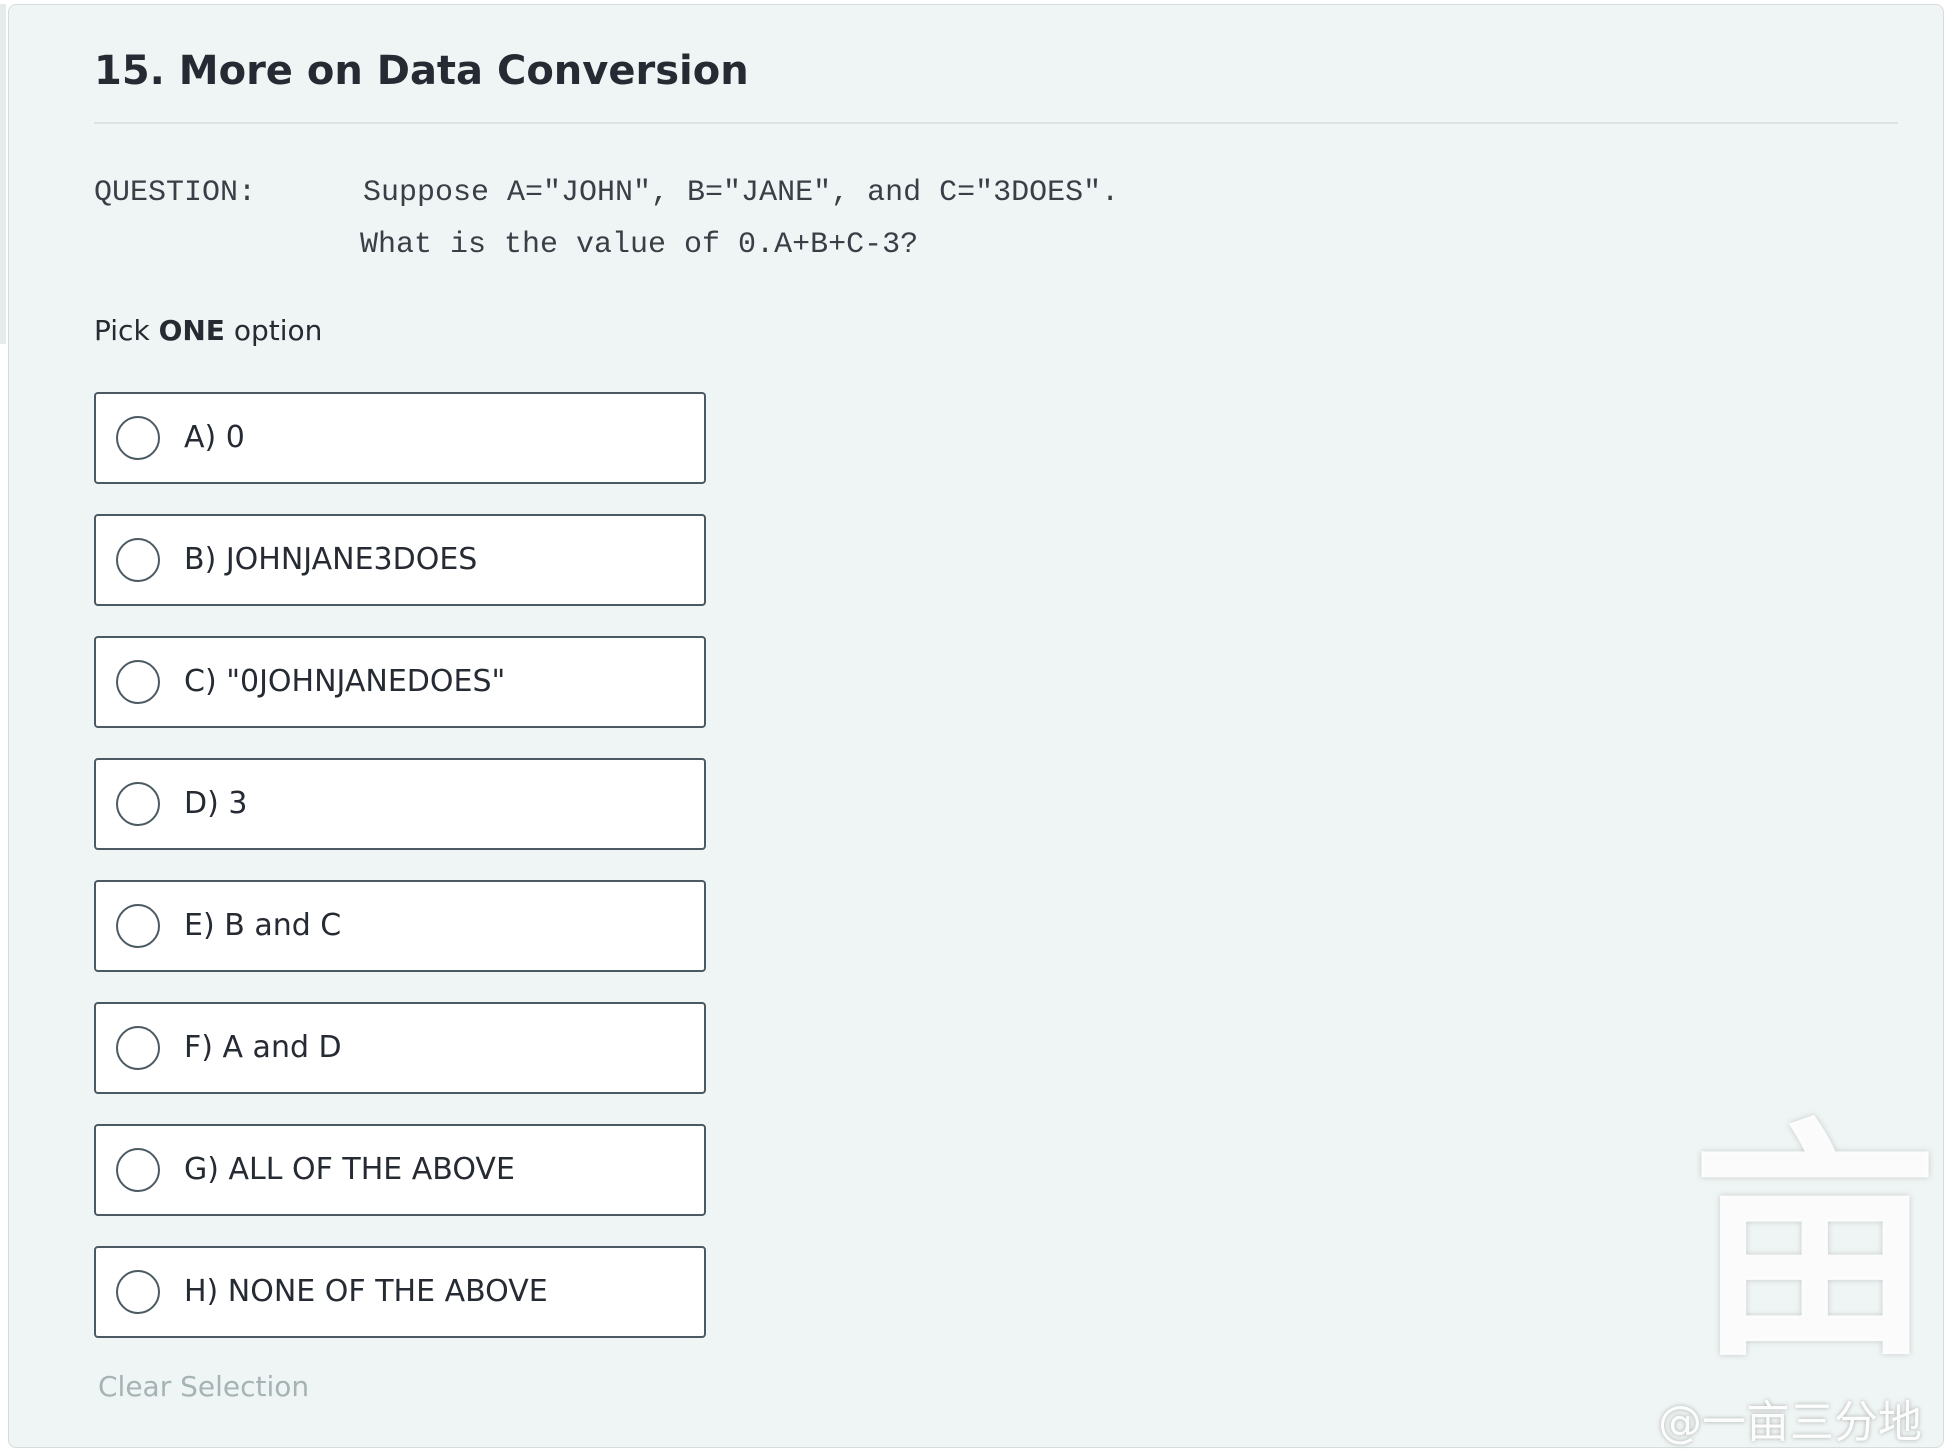  What do you see at coordinates (203, 1386) in the screenshot?
I see `clear-selection-link: Clear Selection` at bounding box center [203, 1386].